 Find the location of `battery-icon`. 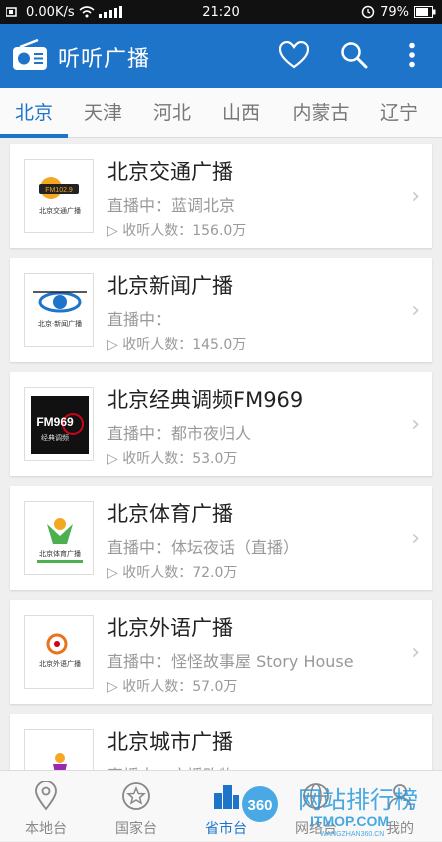

battery-icon is located at coordinates (425, 12).